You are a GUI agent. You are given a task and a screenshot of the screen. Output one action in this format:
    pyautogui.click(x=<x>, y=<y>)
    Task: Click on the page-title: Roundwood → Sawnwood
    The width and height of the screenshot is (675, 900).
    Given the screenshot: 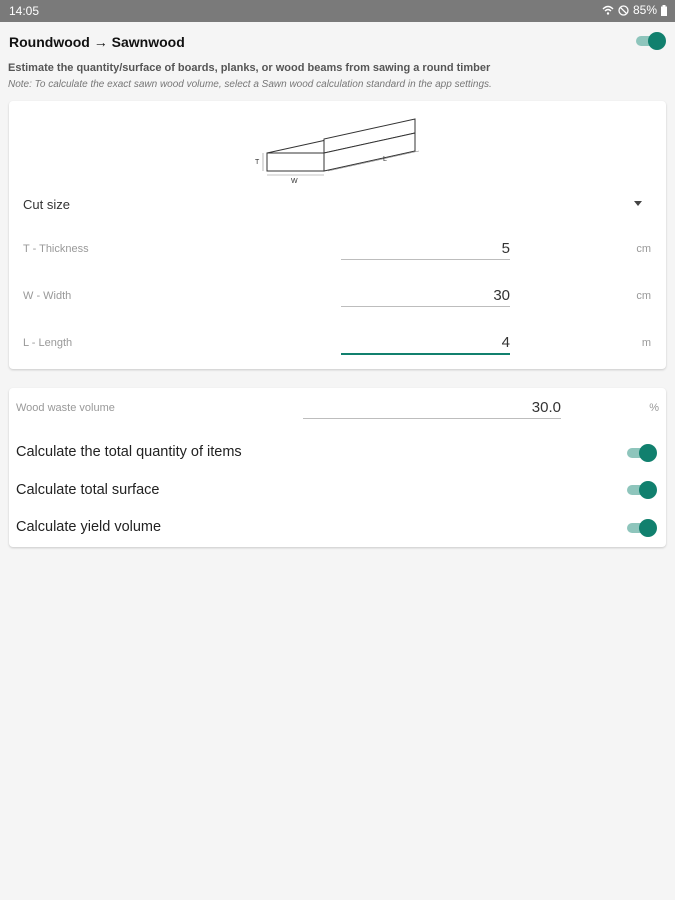 What is the action you would take?
    pyautogui.click(x=97, y=42)
    